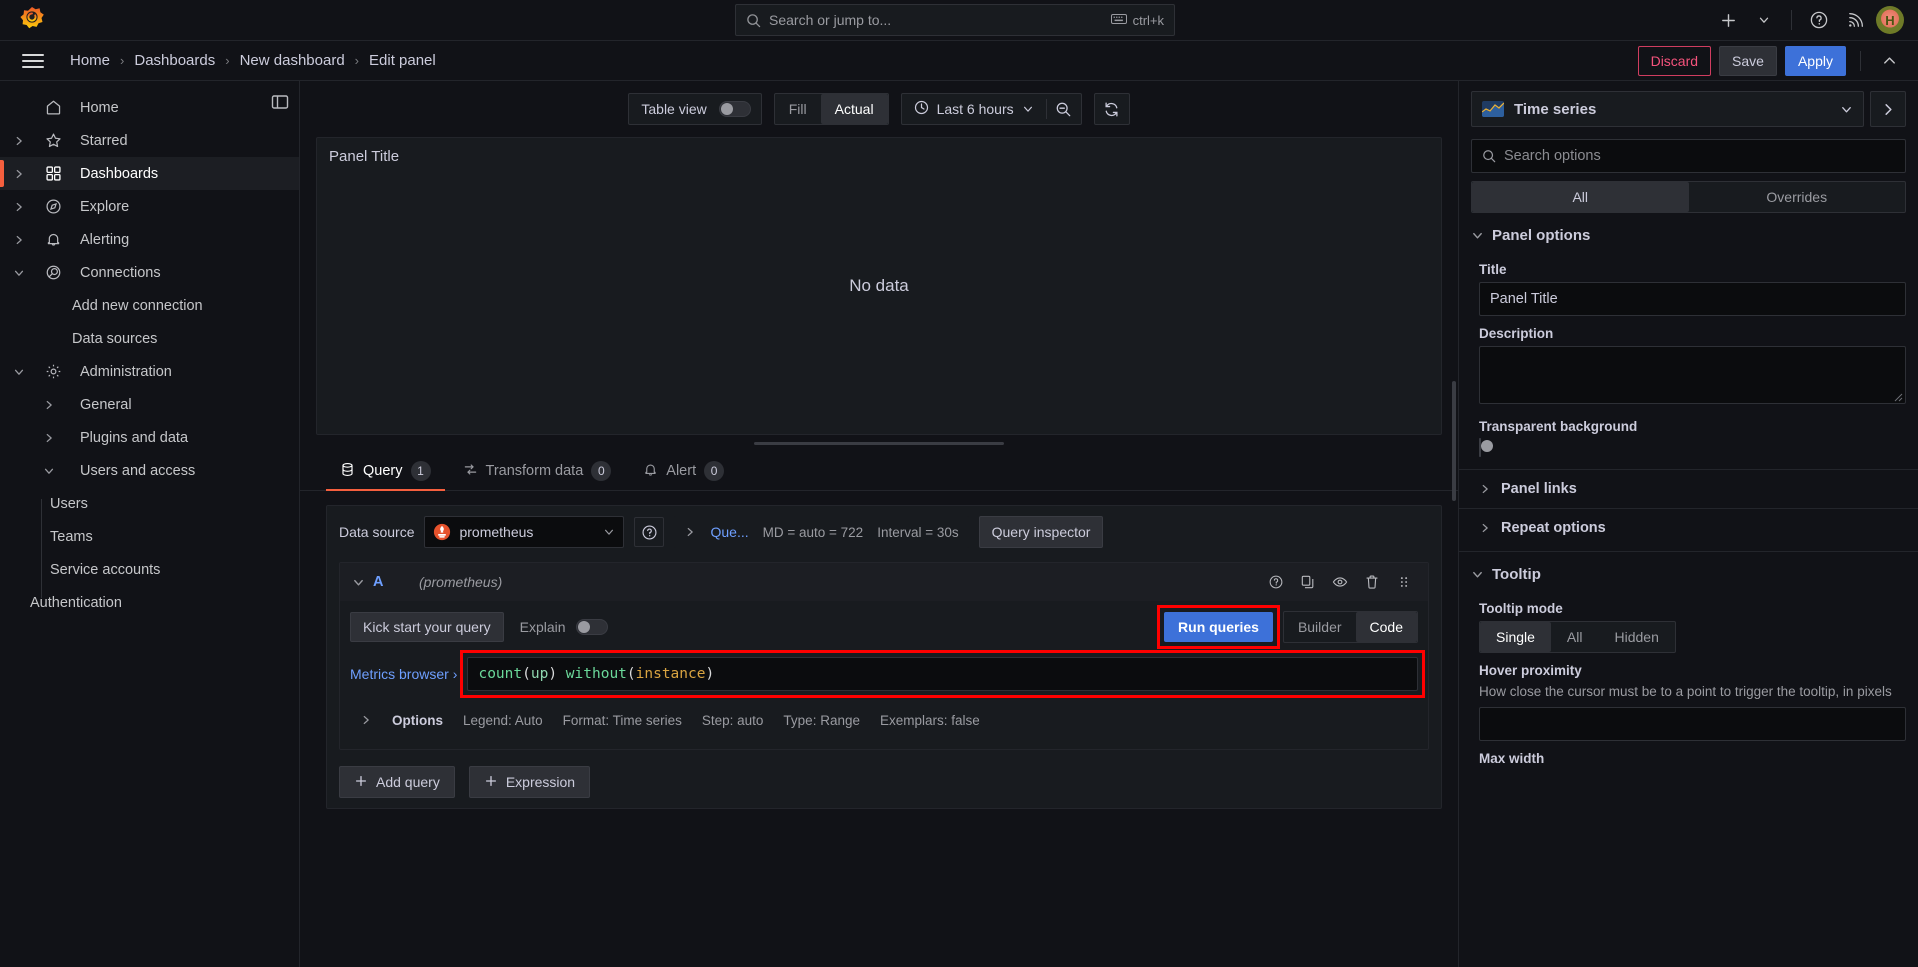 The height and width of the screenshot is (967, 1918). Describe the element at coordinates (649, 532) in the screenshot. I see `data-source-help-icon` at that location.